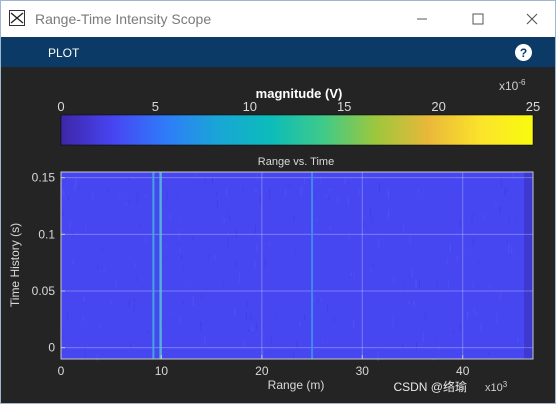  Describe the element at coordinates (296, 162) in the screenshot. I see `chart-title: Range vs. Time` at that location.